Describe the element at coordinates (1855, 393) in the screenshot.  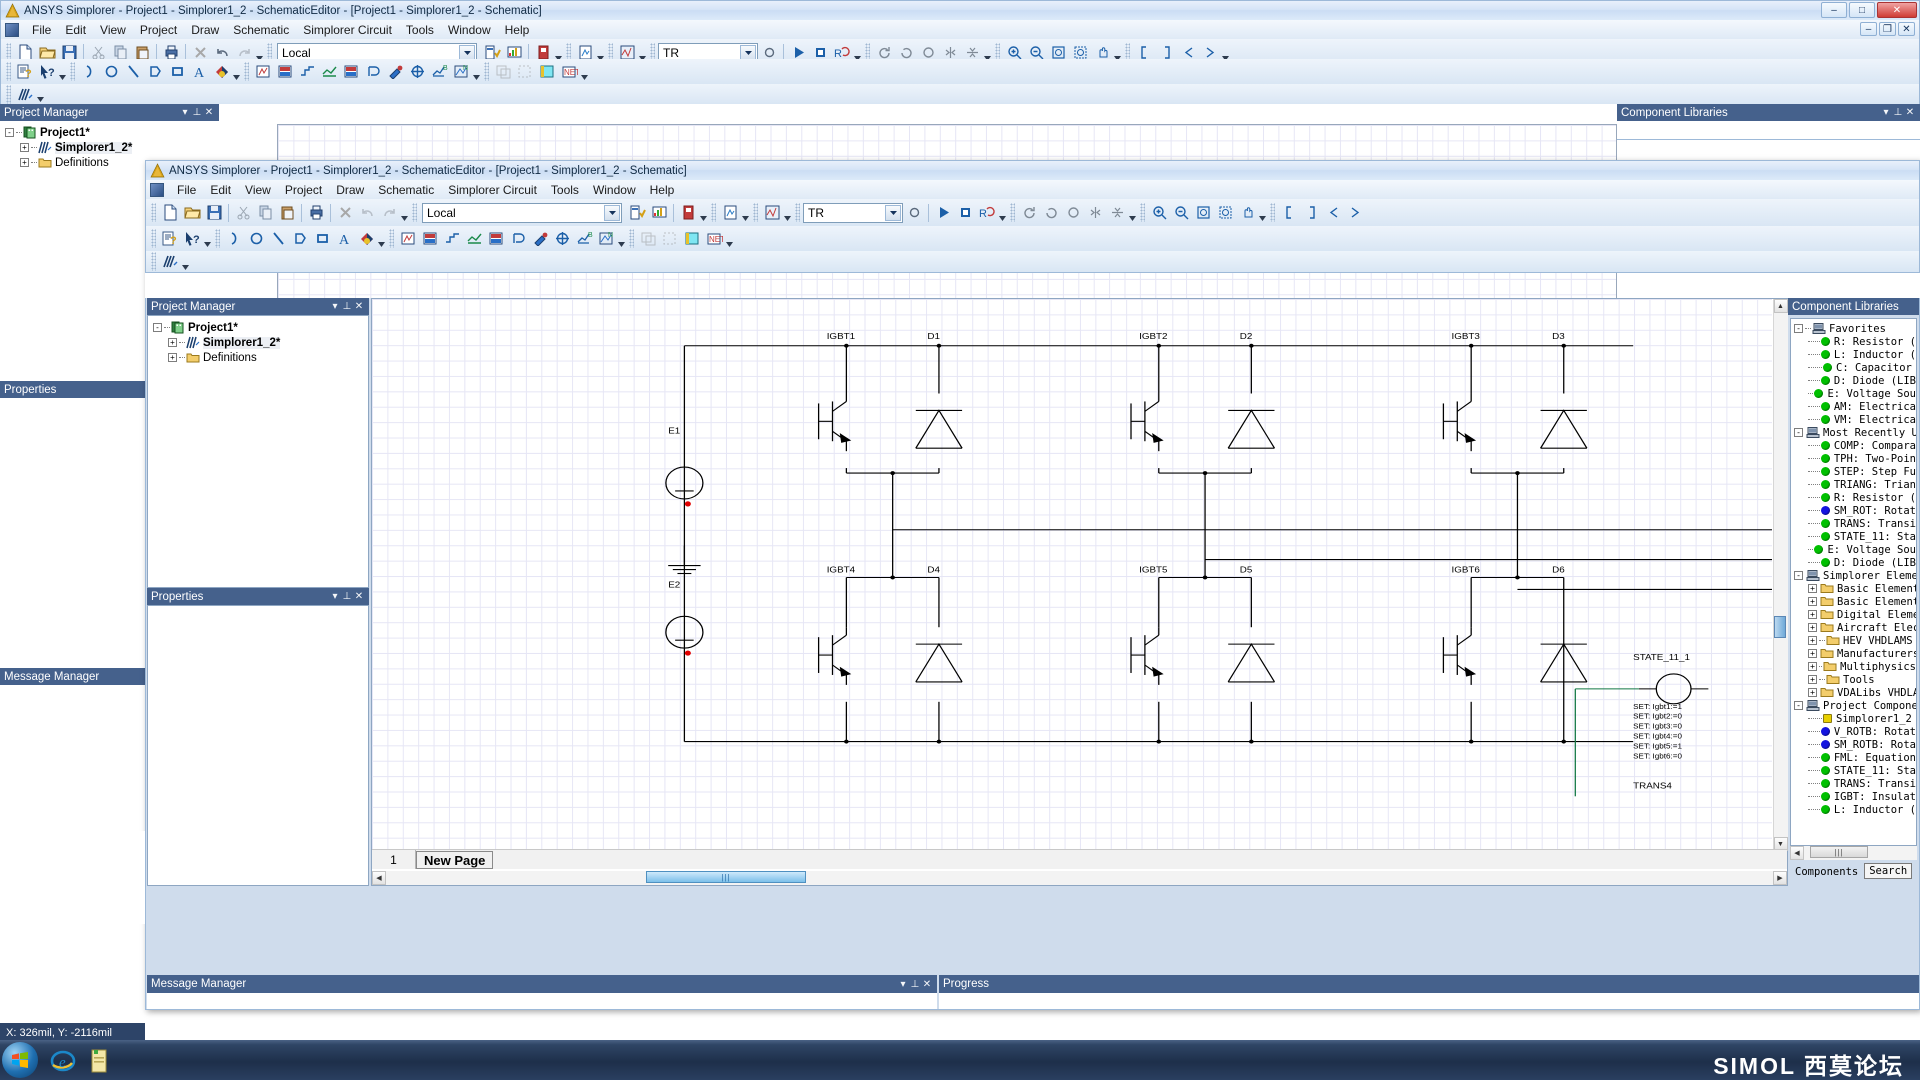
I see `library-item-row: E: Voltage Sou` at that location.